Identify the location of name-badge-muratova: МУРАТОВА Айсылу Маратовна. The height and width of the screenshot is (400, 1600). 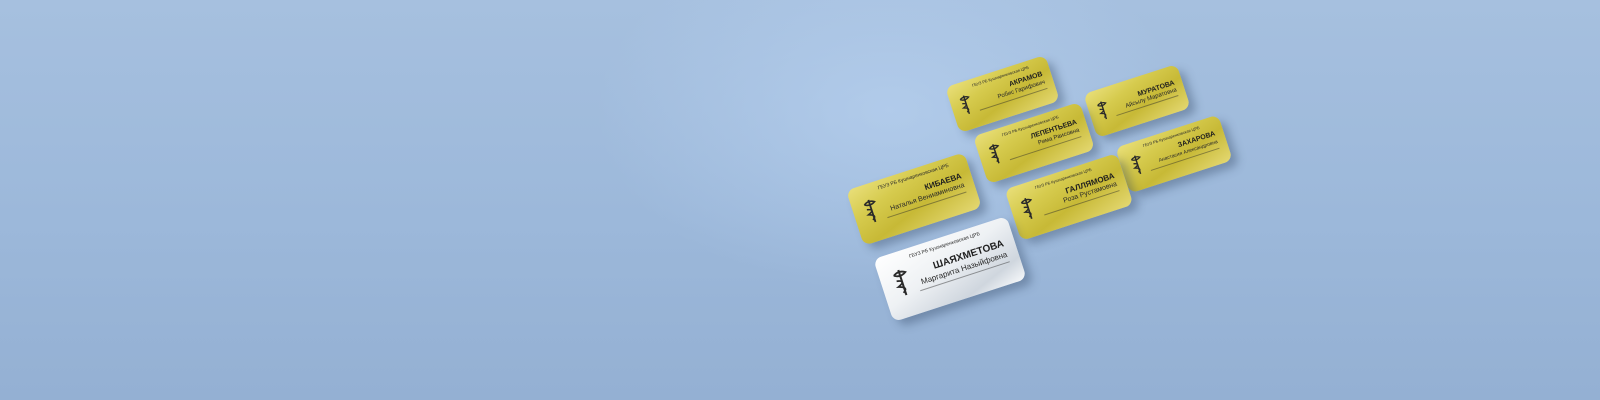
(1137, 101).